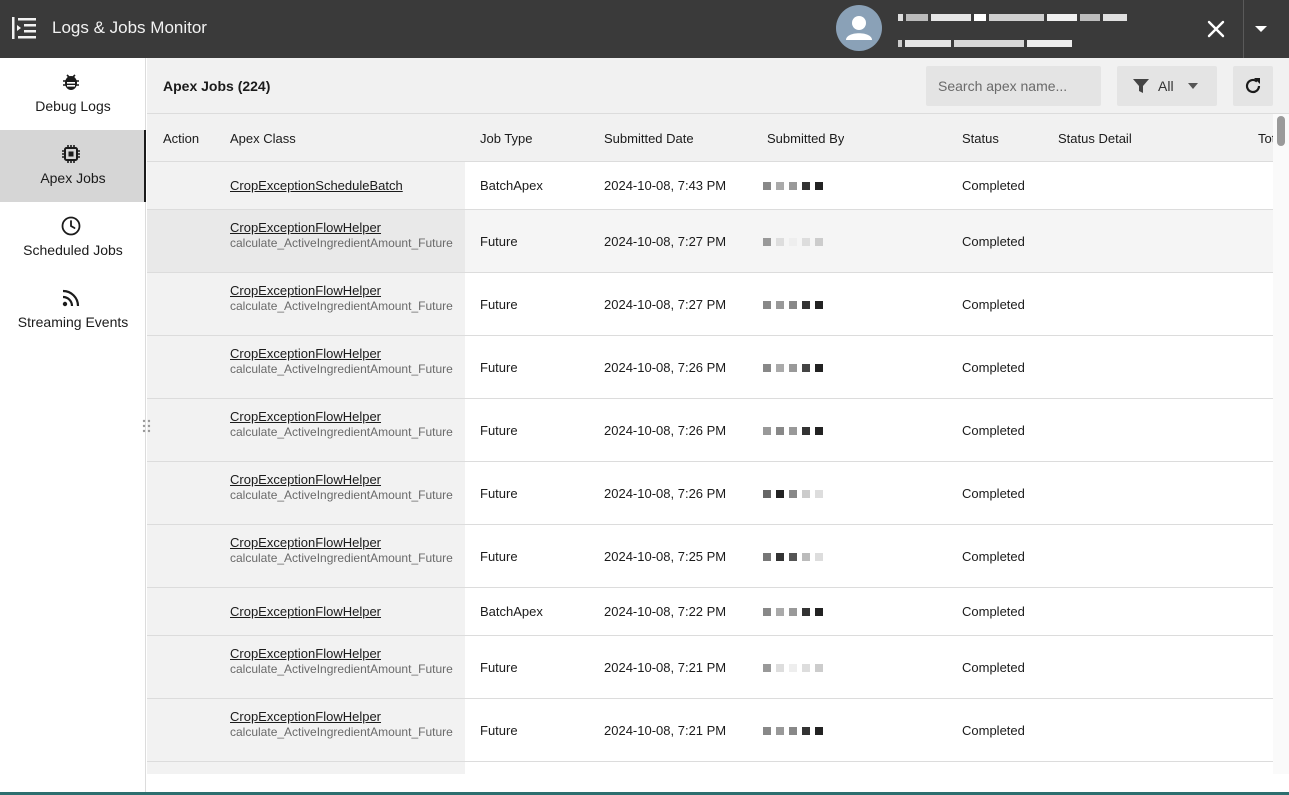  What do you see at coordinates (73, 310) in the screenshot?
I see `sidebar-item-streaming-events: Streaming Events` at bounding box center [73, 310].